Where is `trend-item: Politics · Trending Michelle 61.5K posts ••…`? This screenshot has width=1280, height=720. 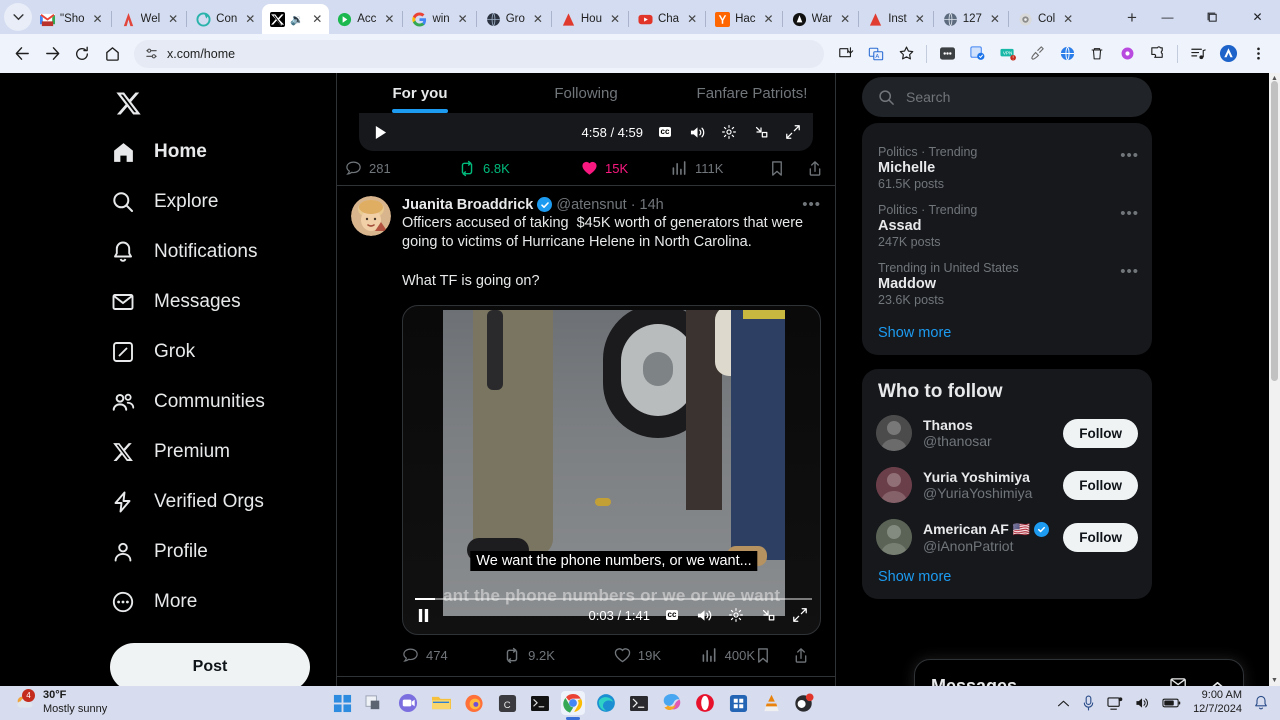
trend-item: Politics · Trending Michelle 61.5K posts ••… is located at coordinates (1007, 164).